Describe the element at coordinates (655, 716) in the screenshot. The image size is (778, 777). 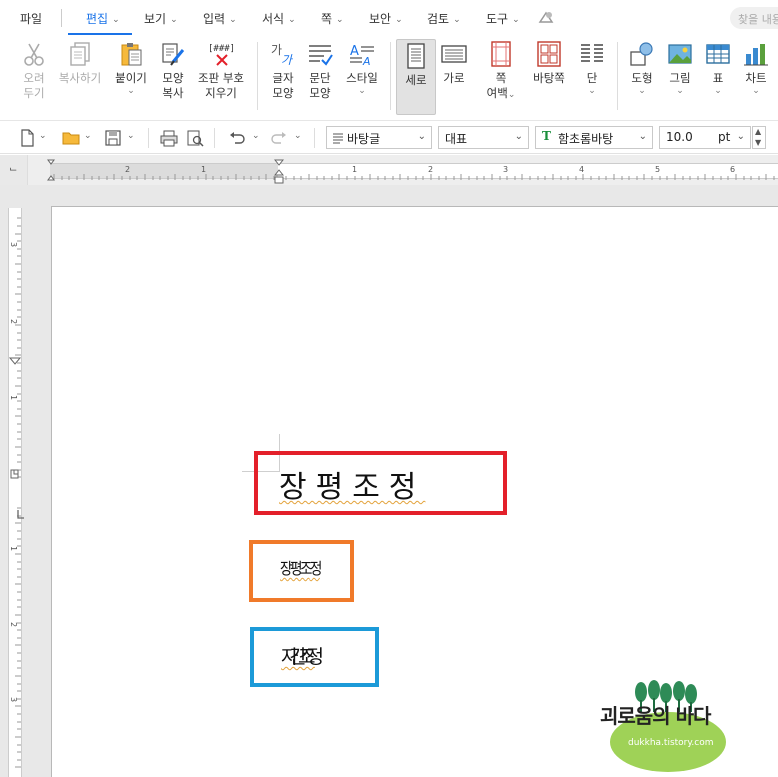
I see `watermark-title: 괴로움의 바다` at that location.